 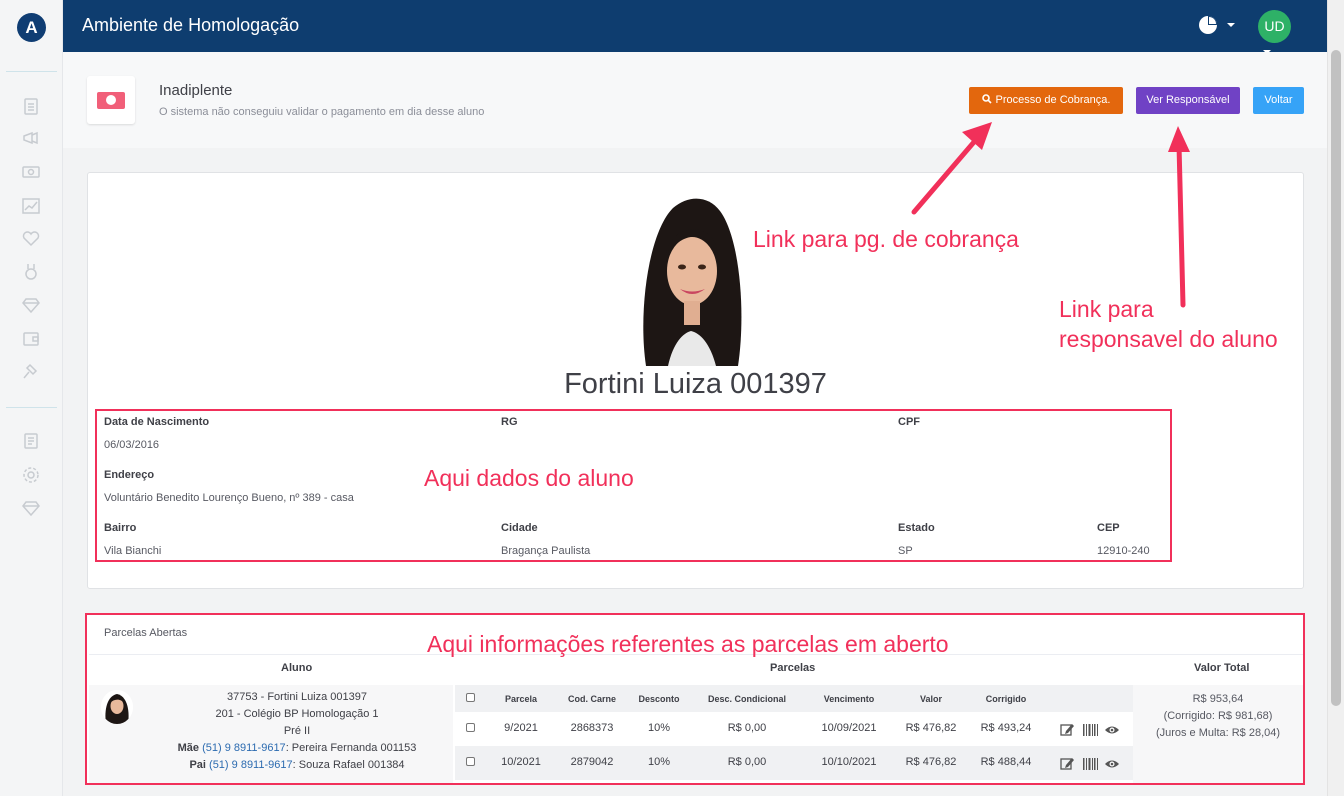 What do you see at coordinates (695, 384) in the screenshot?
I see `student-name: Fortini Luiza 001397` at bounding box center [695, 384].